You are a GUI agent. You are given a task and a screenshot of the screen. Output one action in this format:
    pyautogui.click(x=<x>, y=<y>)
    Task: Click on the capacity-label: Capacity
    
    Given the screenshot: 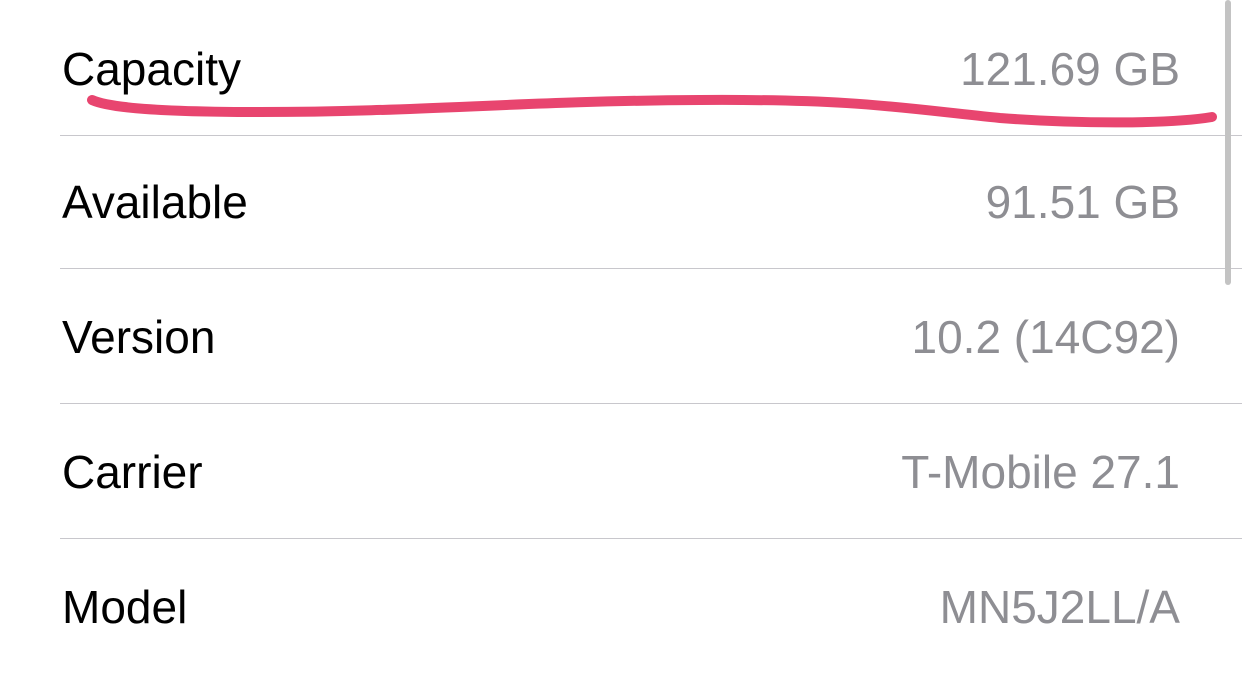 What is the action you would take?
    pyautogui.click(x=151, y=69)
    